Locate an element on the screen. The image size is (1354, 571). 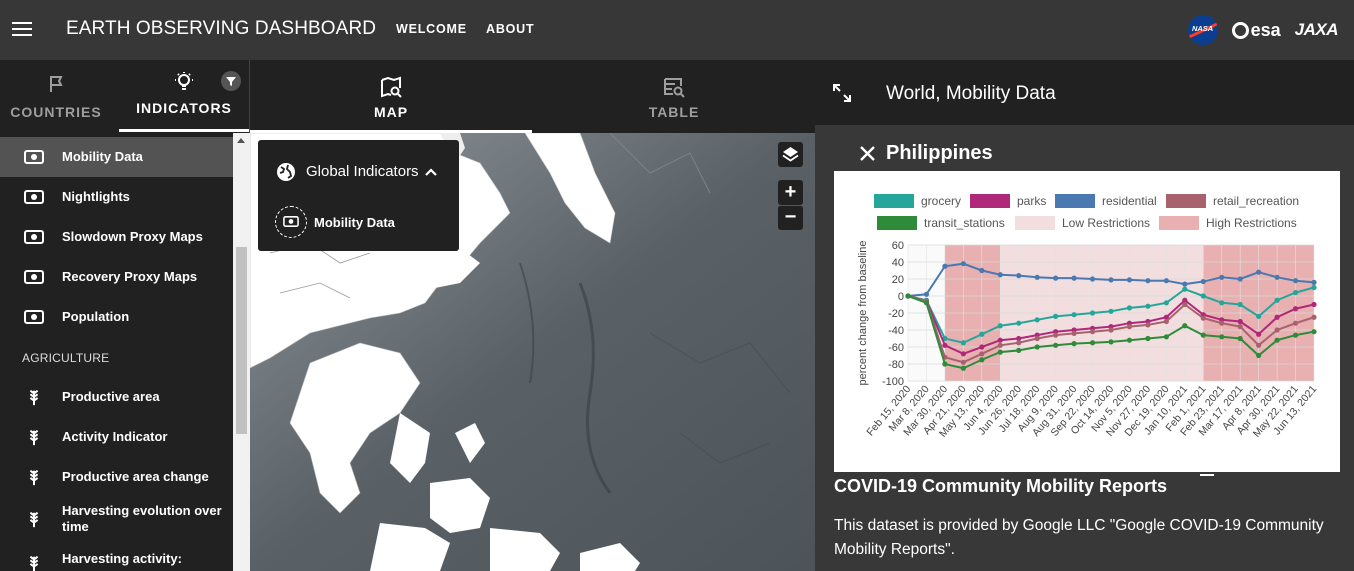
indicator-population: Population is located at coordinates (116, 317).